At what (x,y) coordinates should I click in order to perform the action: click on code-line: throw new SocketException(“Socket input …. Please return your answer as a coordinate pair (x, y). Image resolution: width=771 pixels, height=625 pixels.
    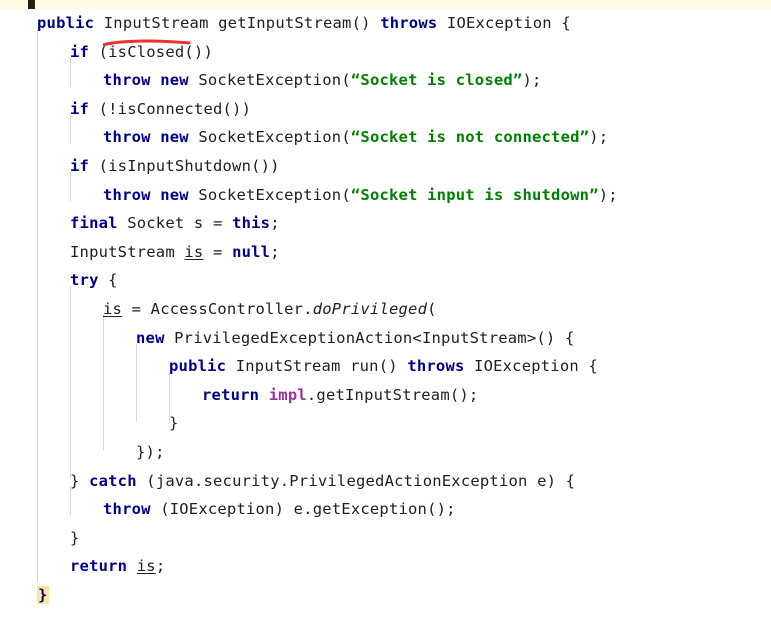
    Looking at the image, I should click on (385, 195).